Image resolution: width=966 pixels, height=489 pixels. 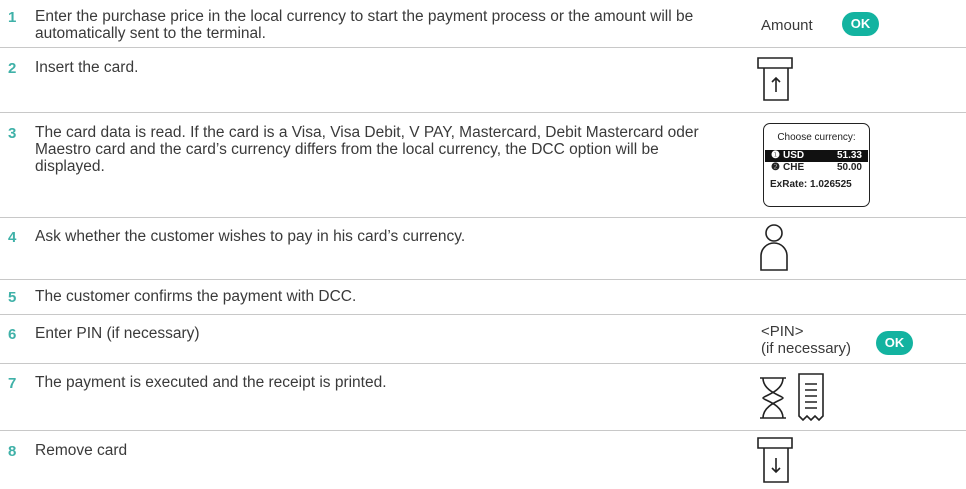 I want to click on card-insert-icon, so click(x=775, y=79).